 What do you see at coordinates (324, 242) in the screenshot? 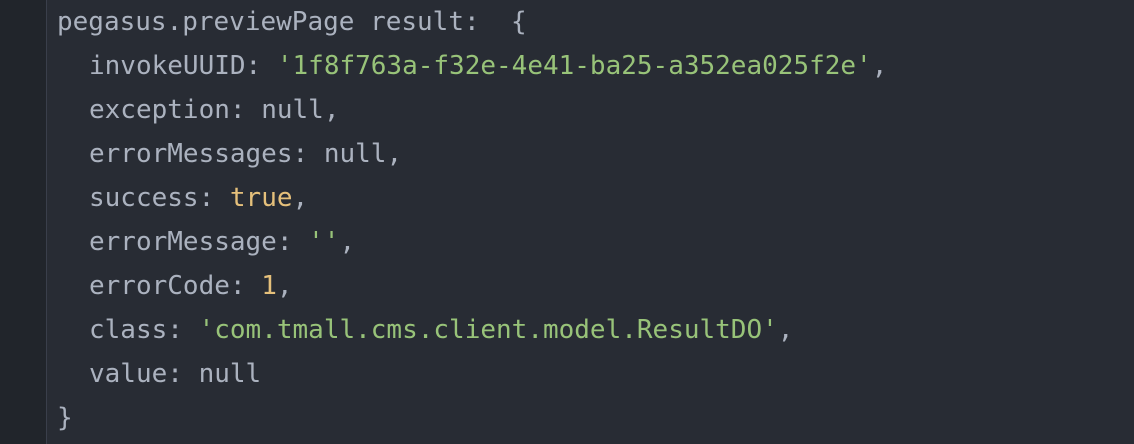
I see `entry-value: ''` at bounding box center [324, 242].